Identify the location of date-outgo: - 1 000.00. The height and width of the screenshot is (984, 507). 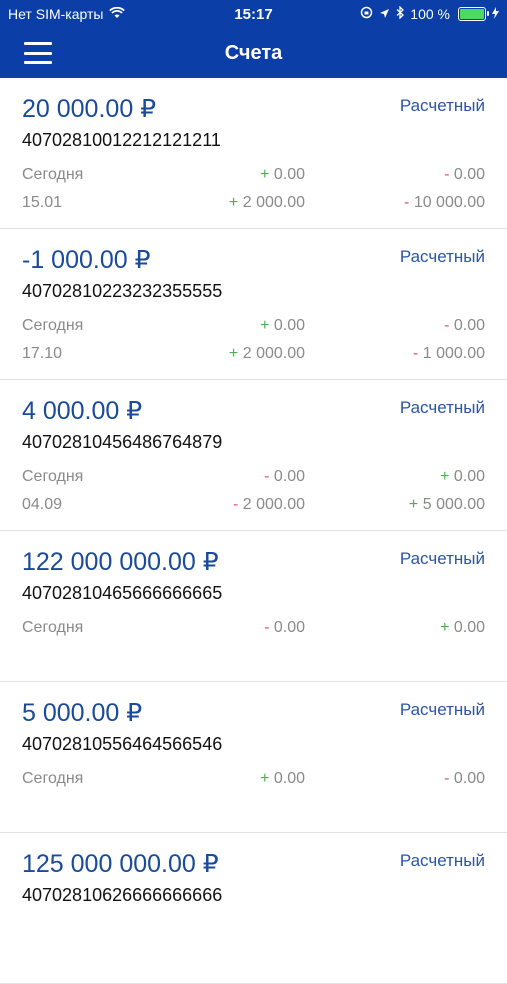
(449, 354).